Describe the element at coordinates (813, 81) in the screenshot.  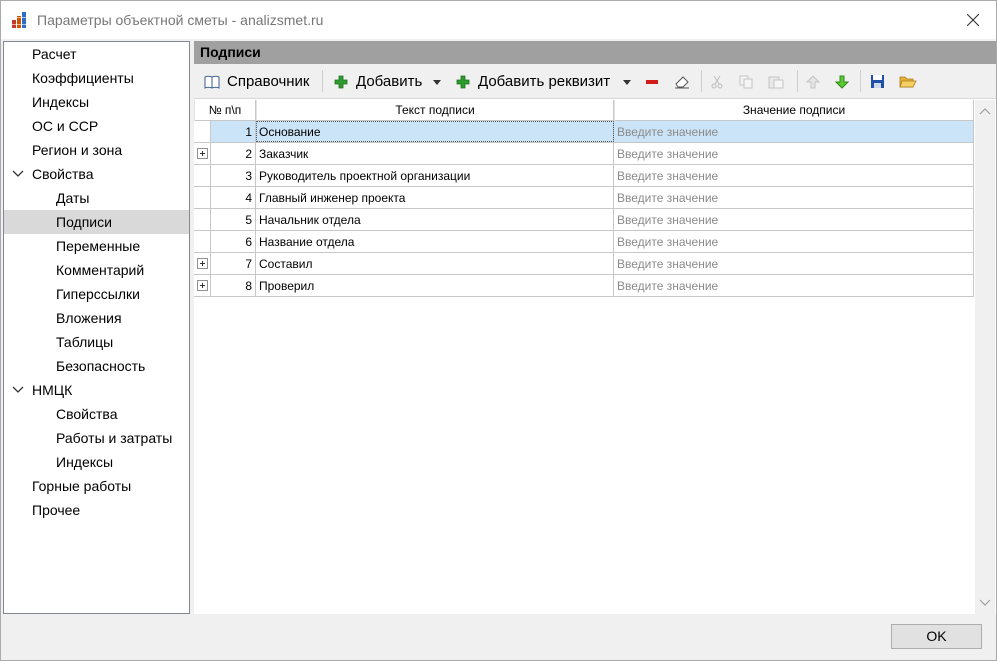
I see `move-up-button` at that location.